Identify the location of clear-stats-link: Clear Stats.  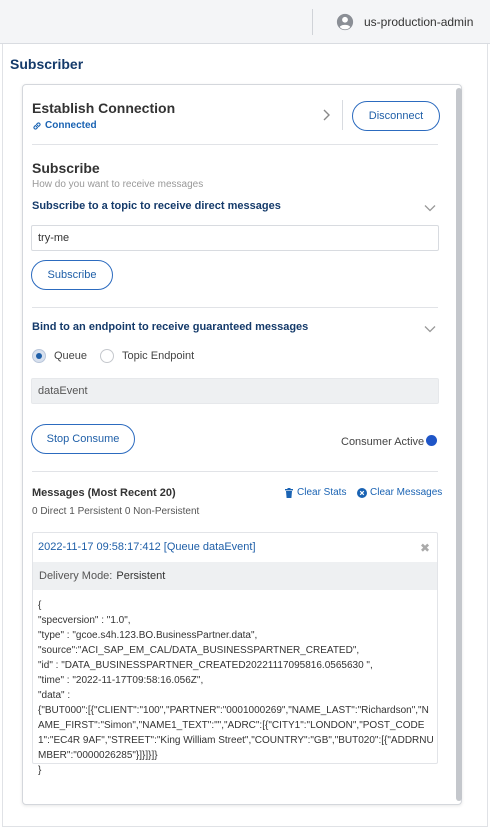
(315, 492).